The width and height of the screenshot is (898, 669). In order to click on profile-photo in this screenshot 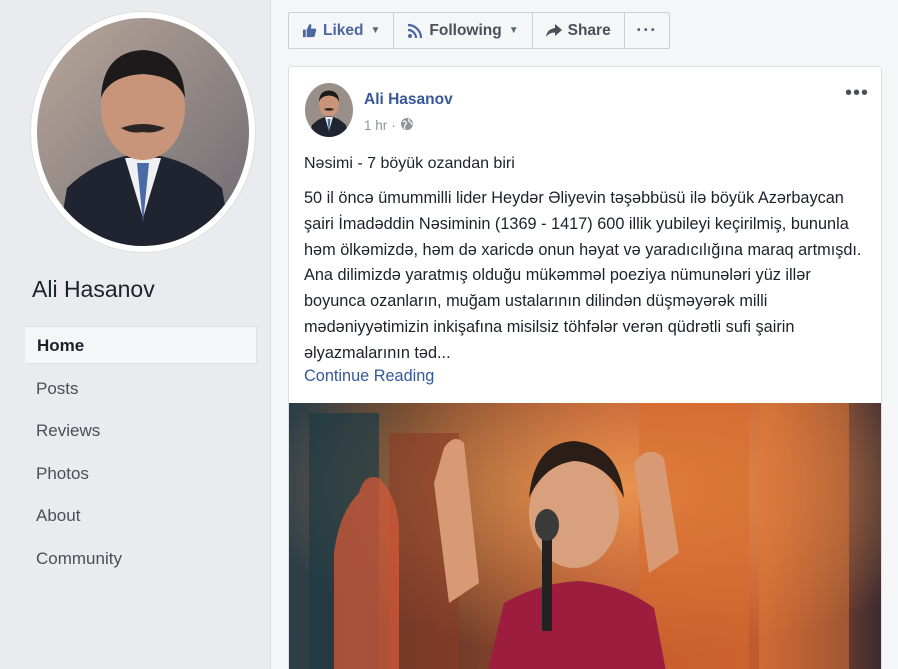, I will do `click(143, 132)`.